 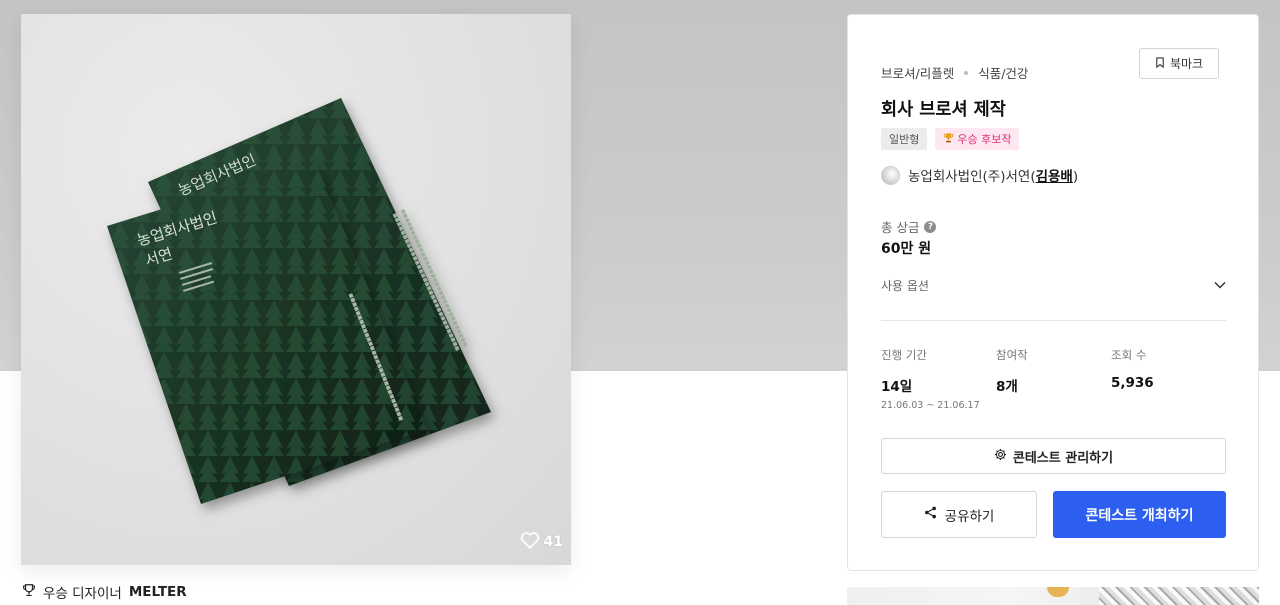 I want to click on related-thumbnail, so click(x=1053, y=596).